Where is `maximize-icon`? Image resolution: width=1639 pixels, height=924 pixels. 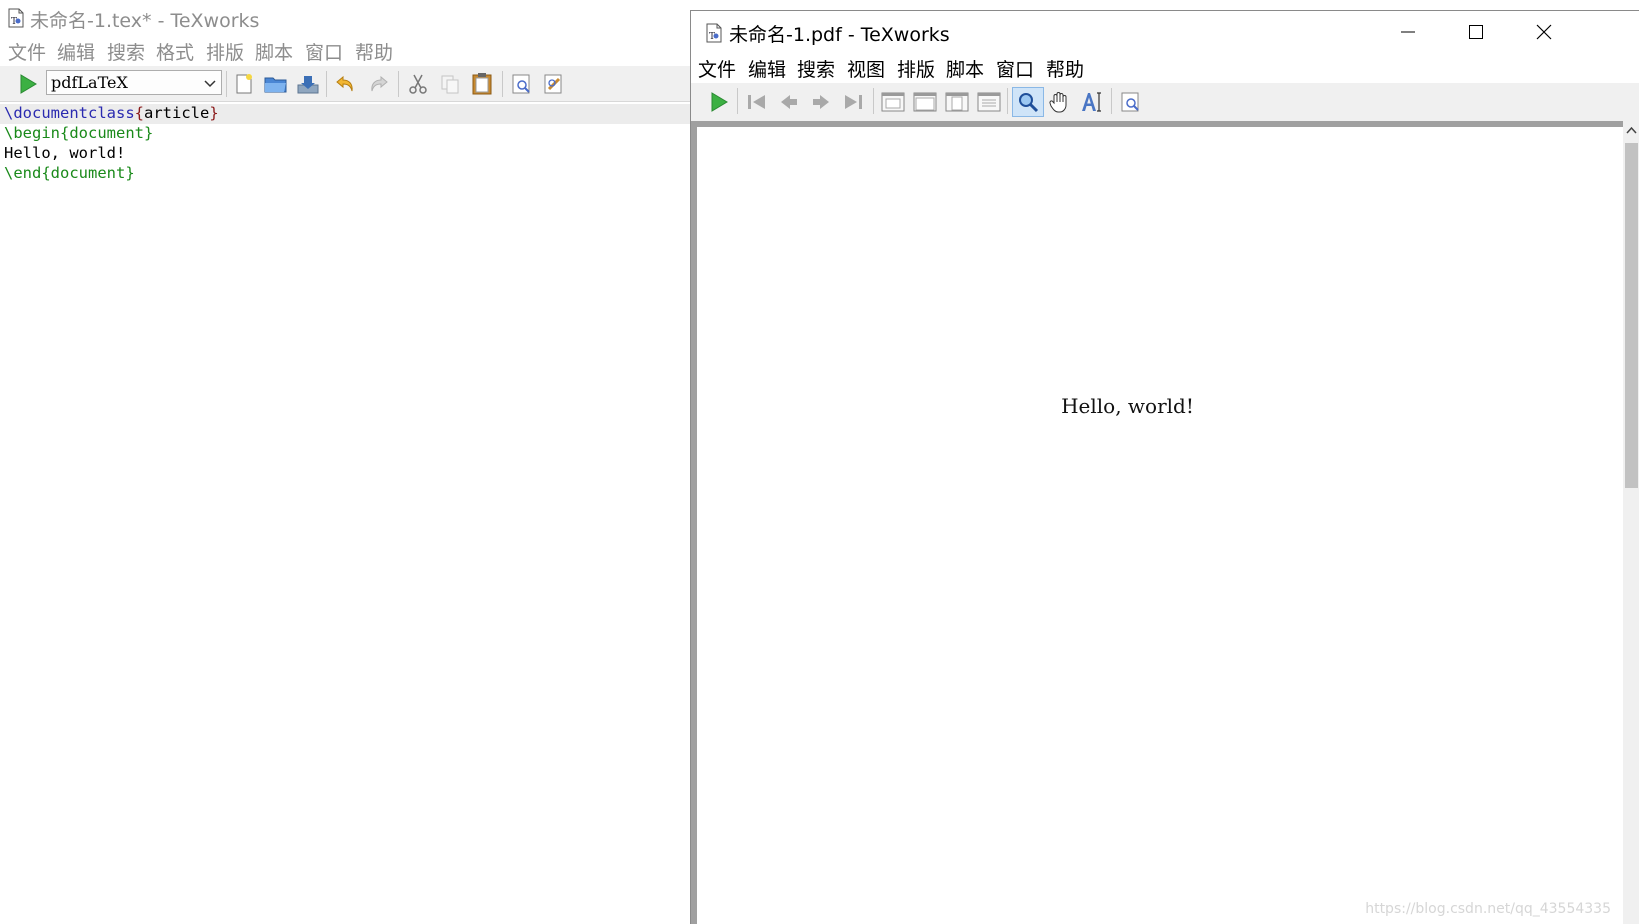 maximize-icon is located at coordinates (1476, 32).